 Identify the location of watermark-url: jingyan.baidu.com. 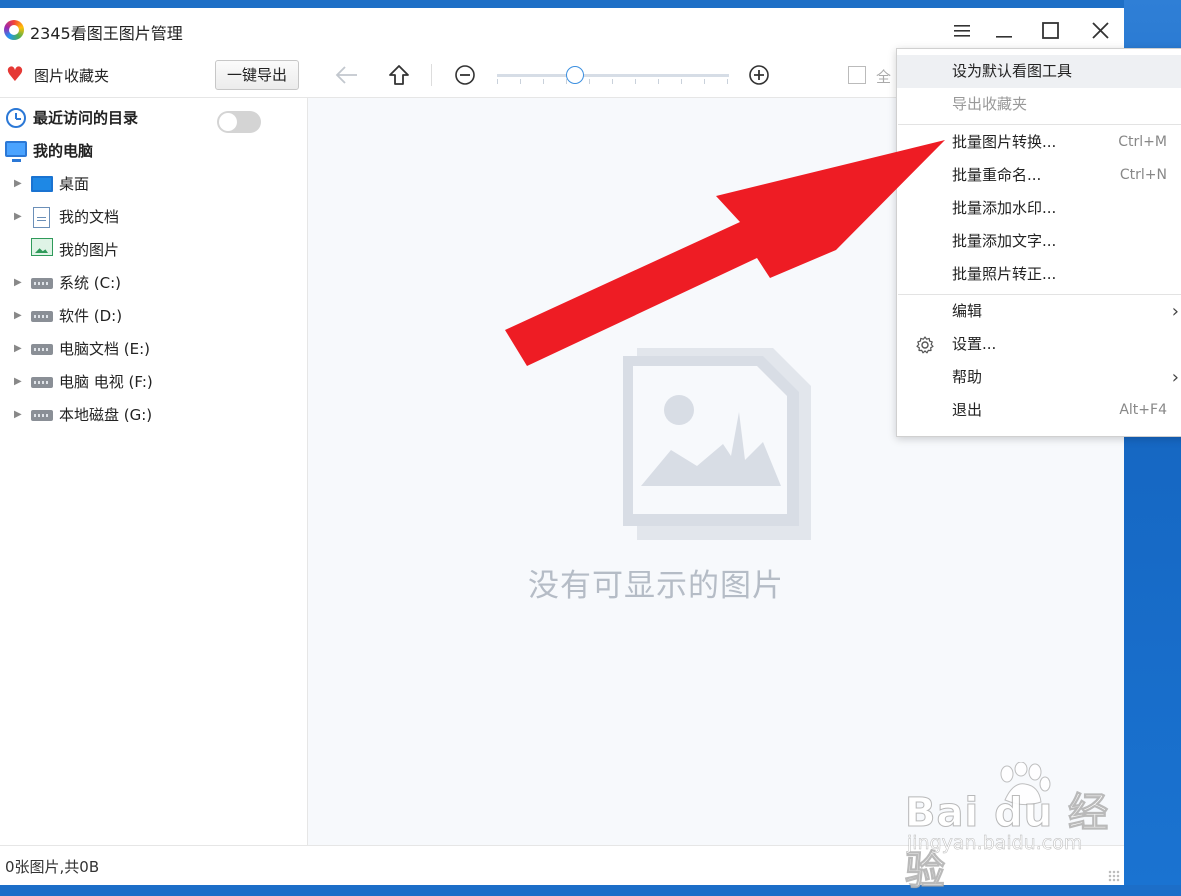
(995, 843).